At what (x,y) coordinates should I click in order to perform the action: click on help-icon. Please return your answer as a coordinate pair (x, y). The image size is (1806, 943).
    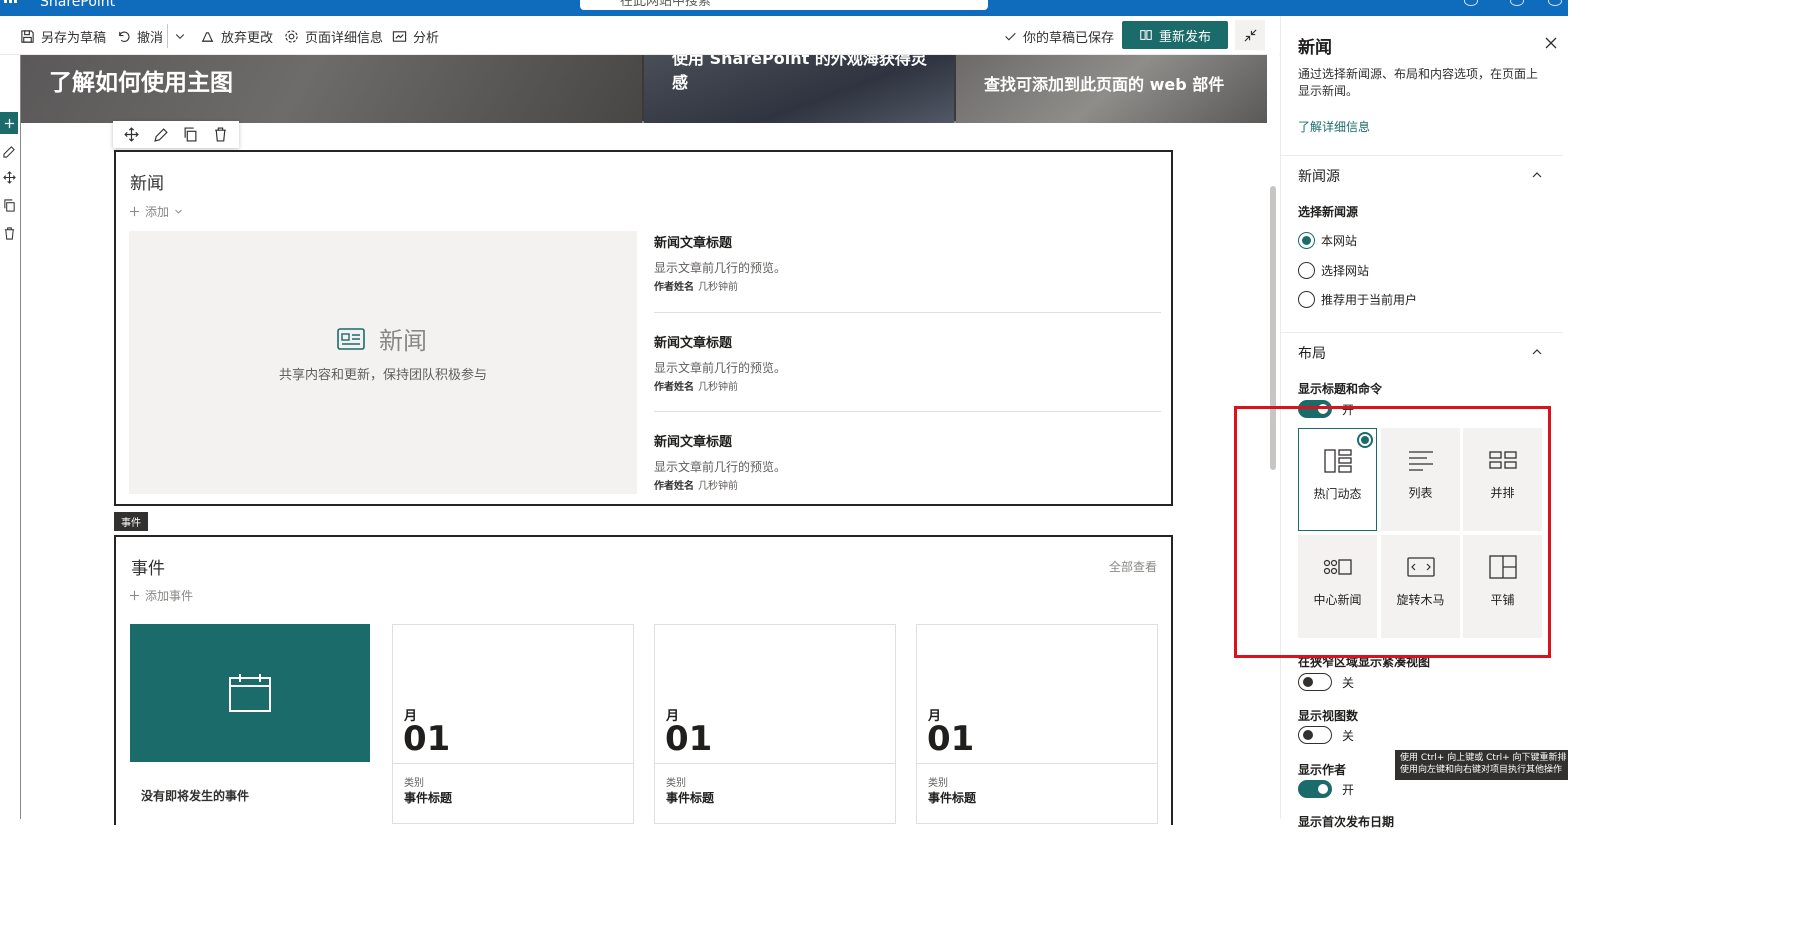
    Looking at the image, I should click on (1517, 3).